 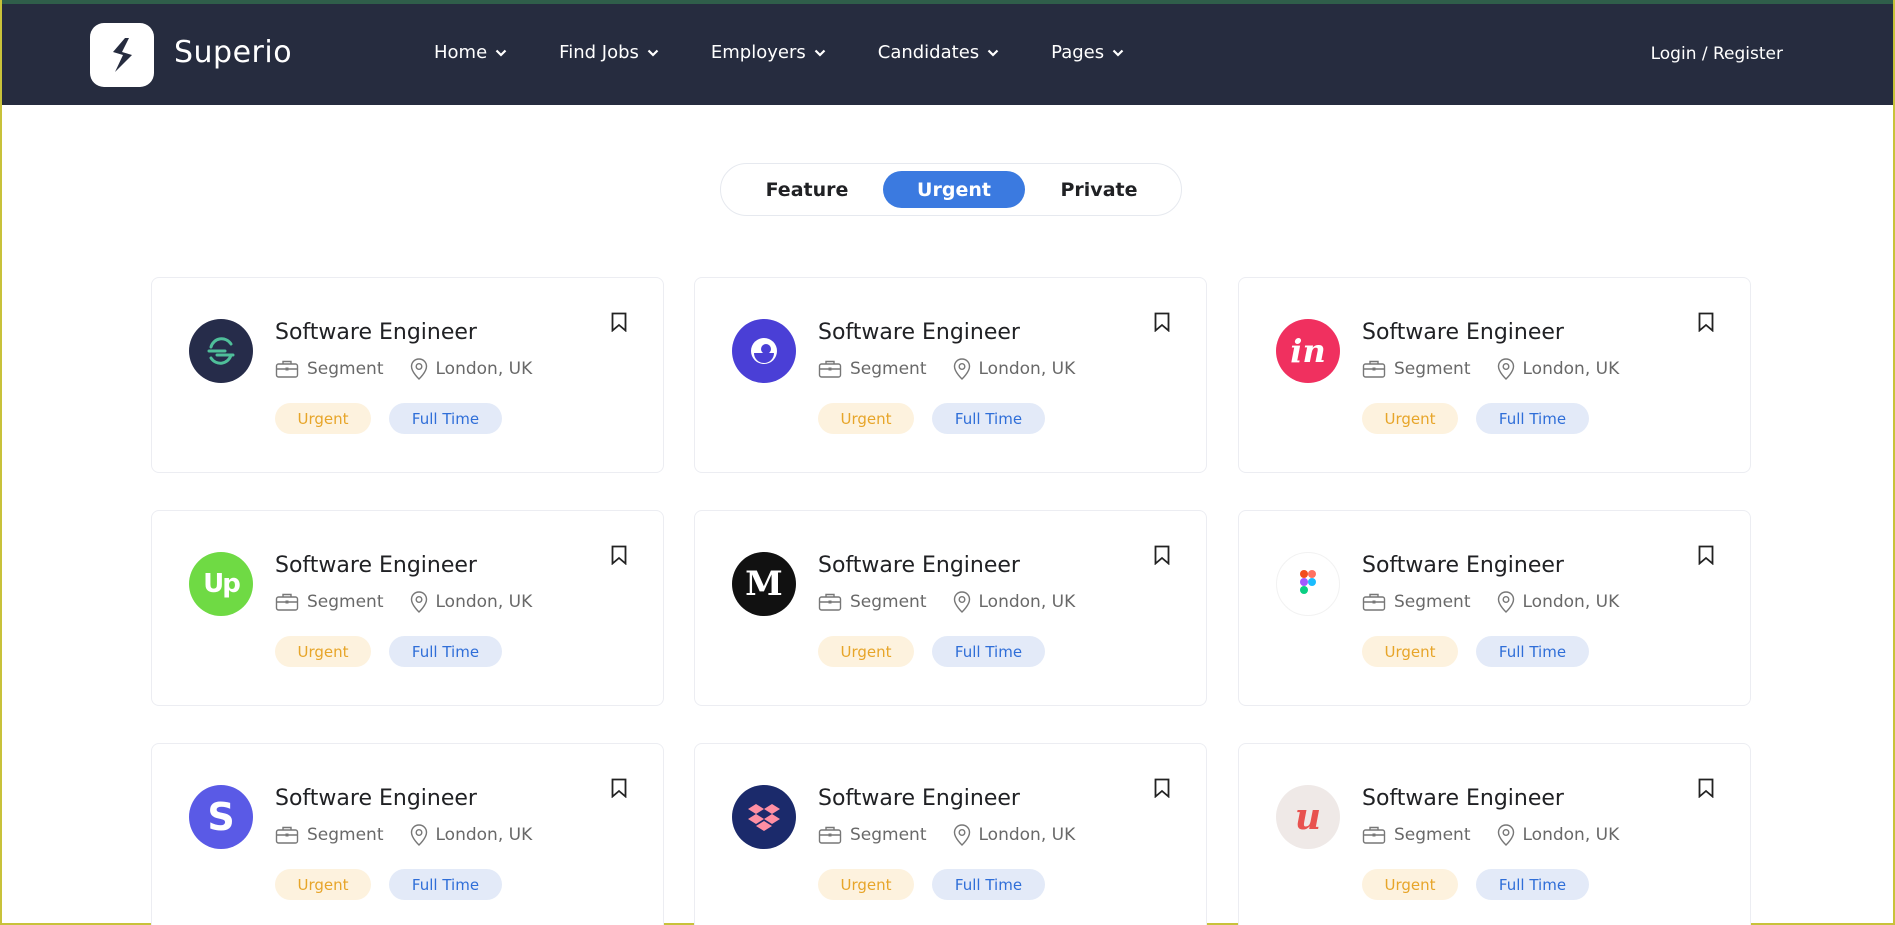 I want to click on nav-pages: Pages, so click(x=1087, y=52).